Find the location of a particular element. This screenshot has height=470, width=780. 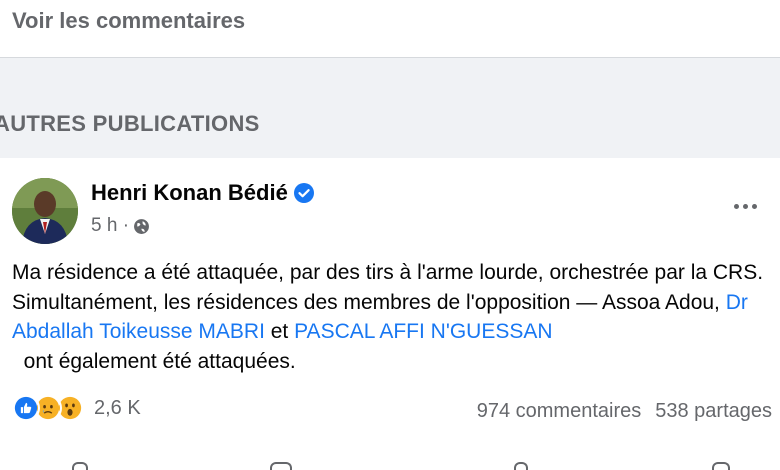

post-stats: 974 commentaires 538 partages is located at coordinates (624, 411).